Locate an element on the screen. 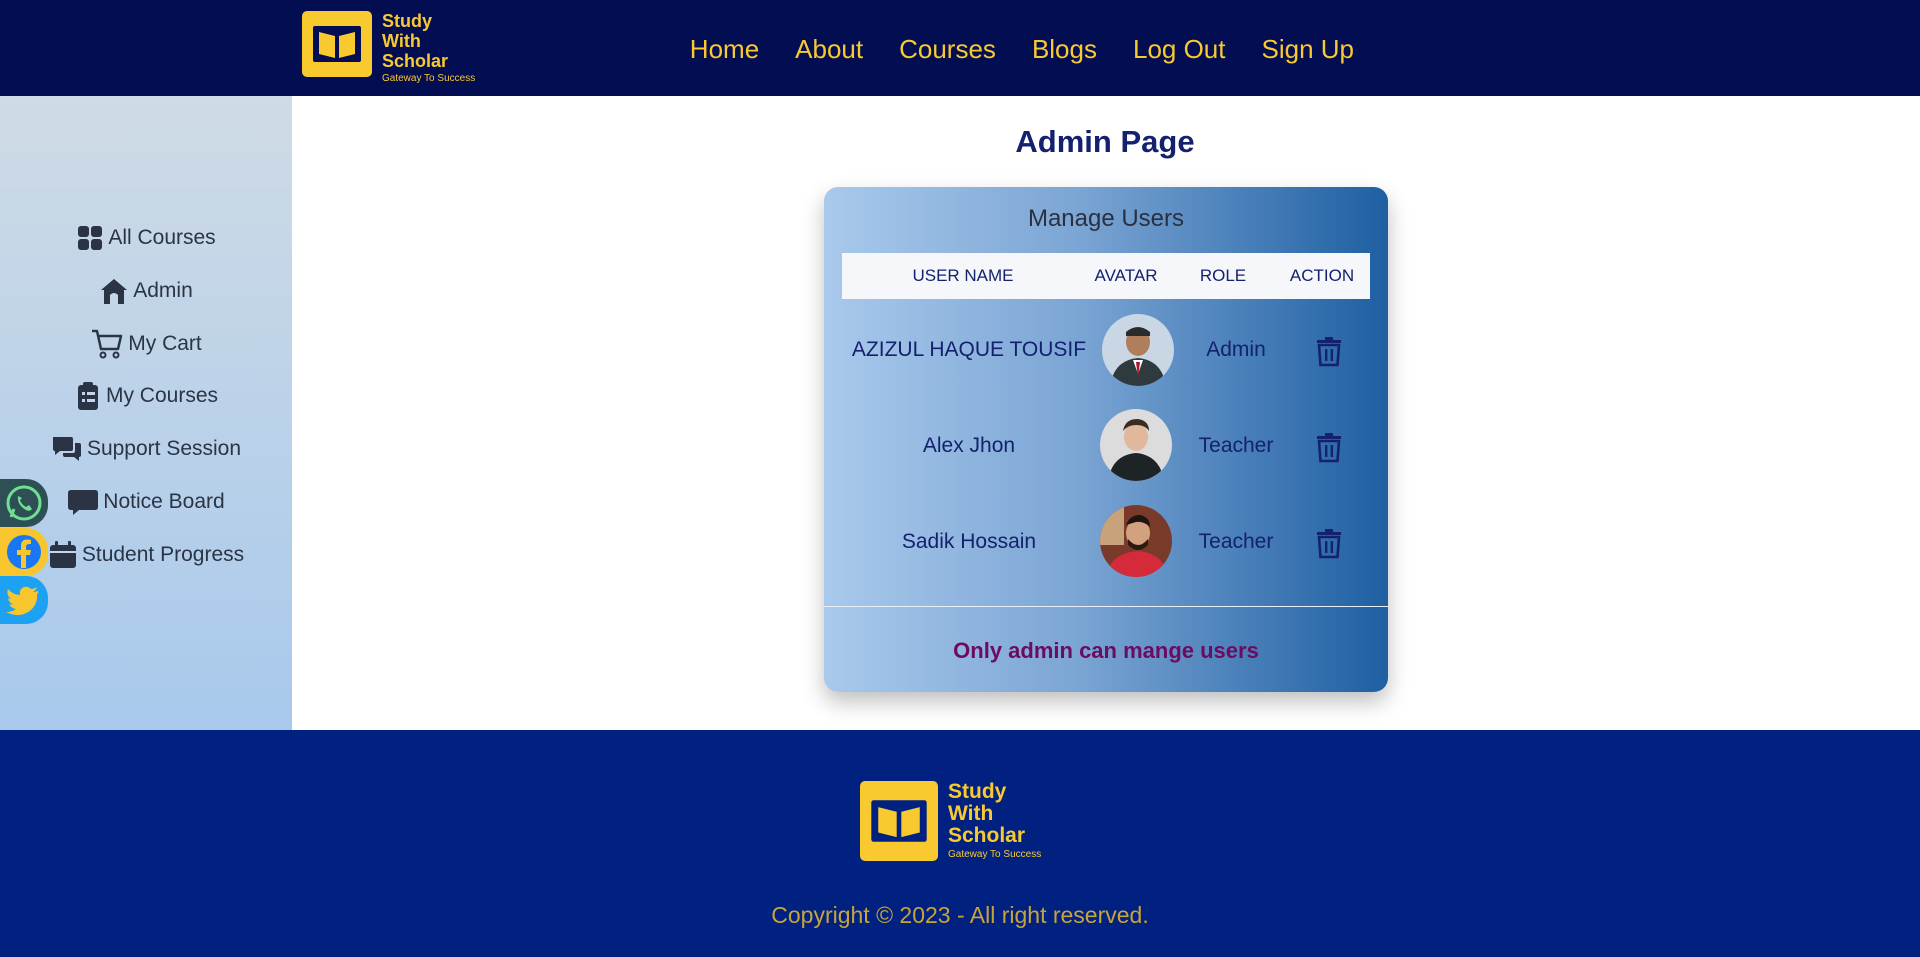  home-icon is located at coordinates (114, 291).